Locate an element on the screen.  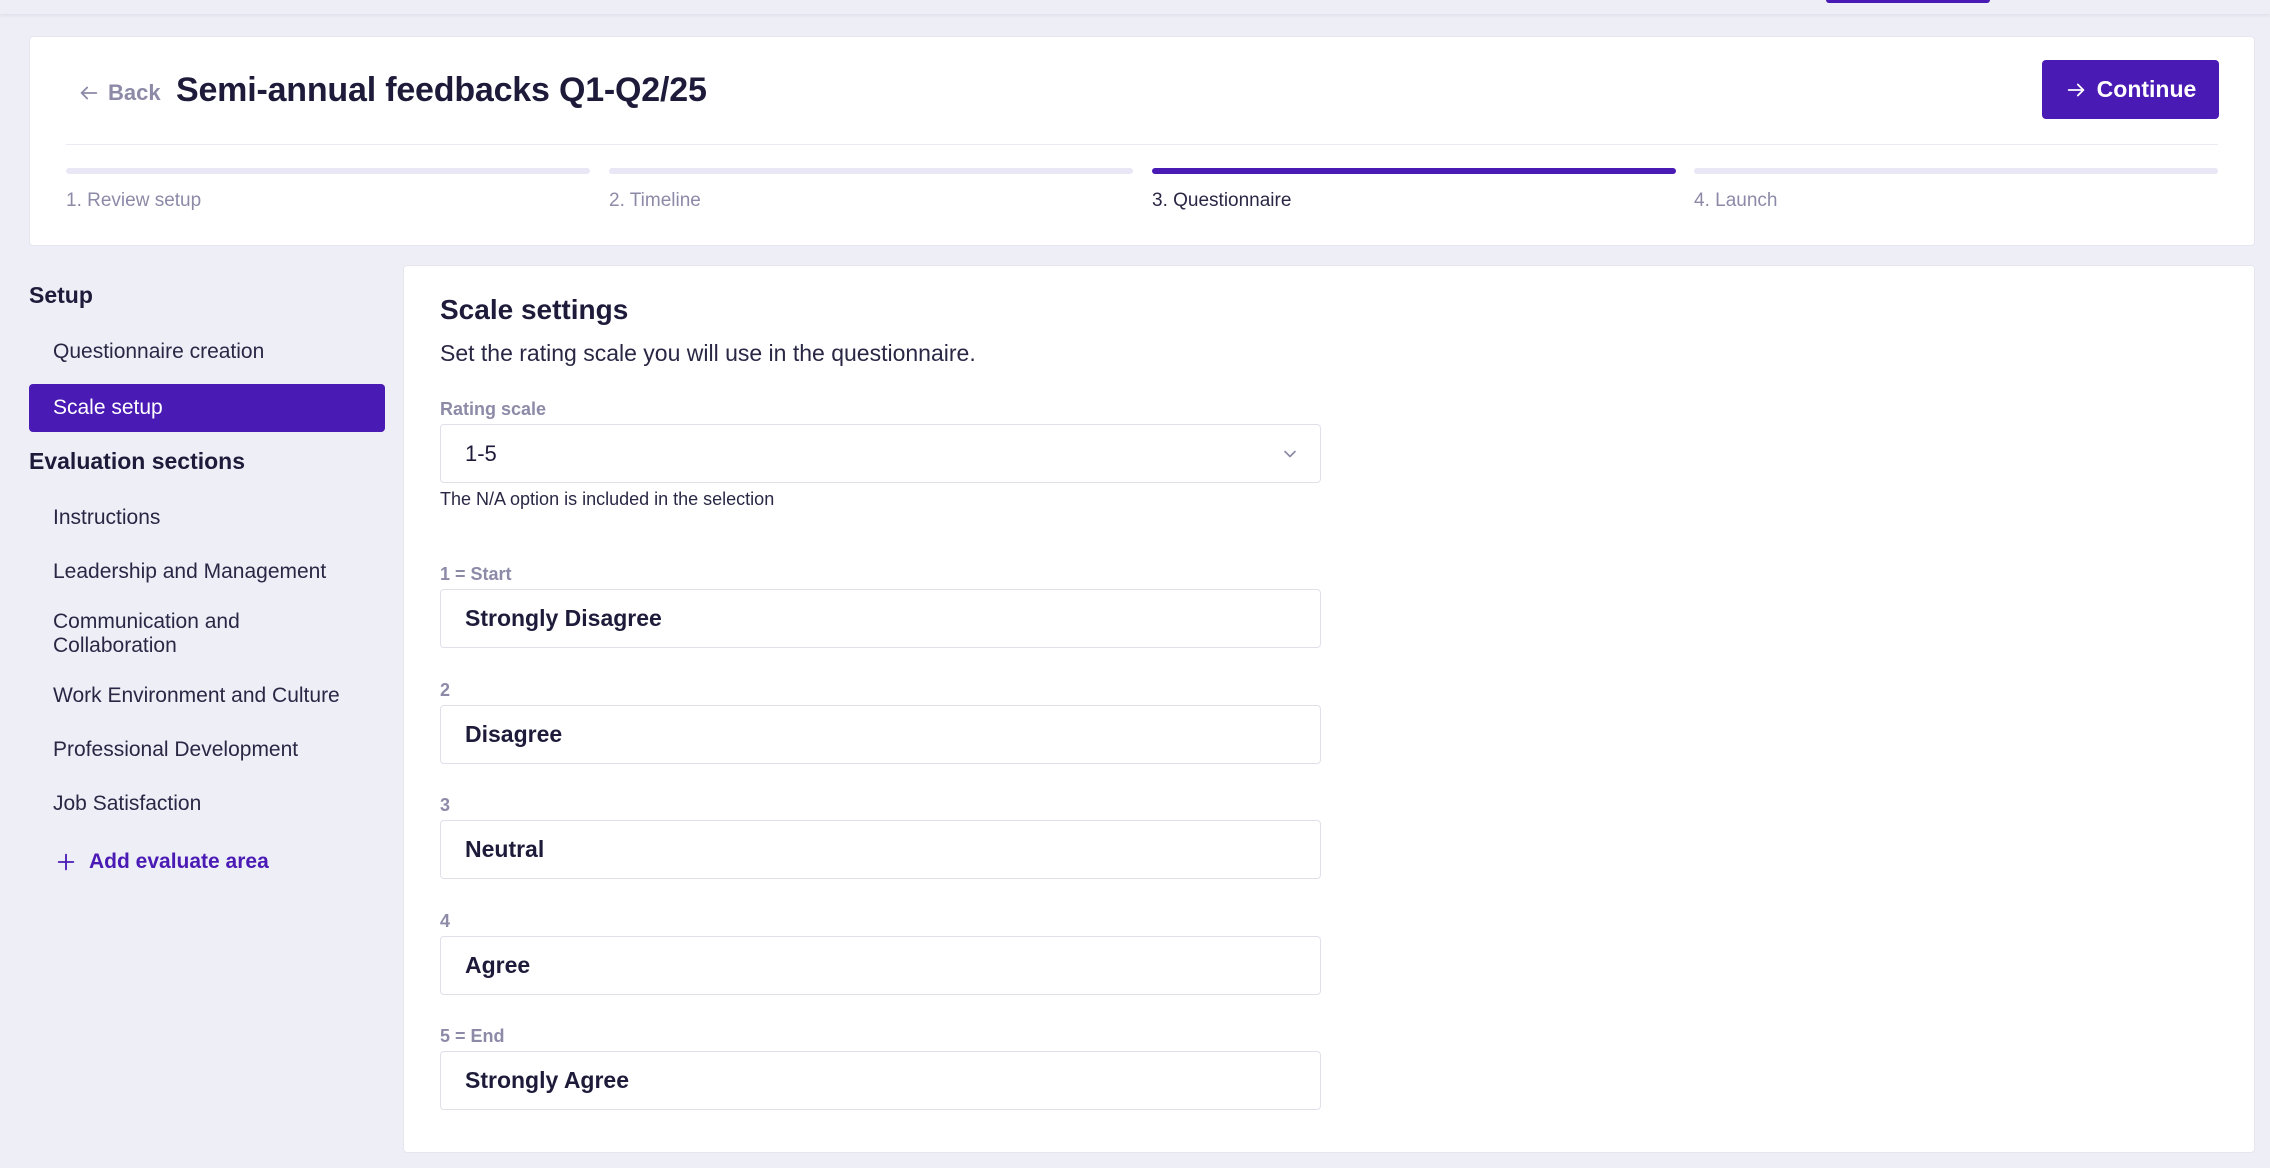
top-nav-bar is located at coordinates (1135, 7).